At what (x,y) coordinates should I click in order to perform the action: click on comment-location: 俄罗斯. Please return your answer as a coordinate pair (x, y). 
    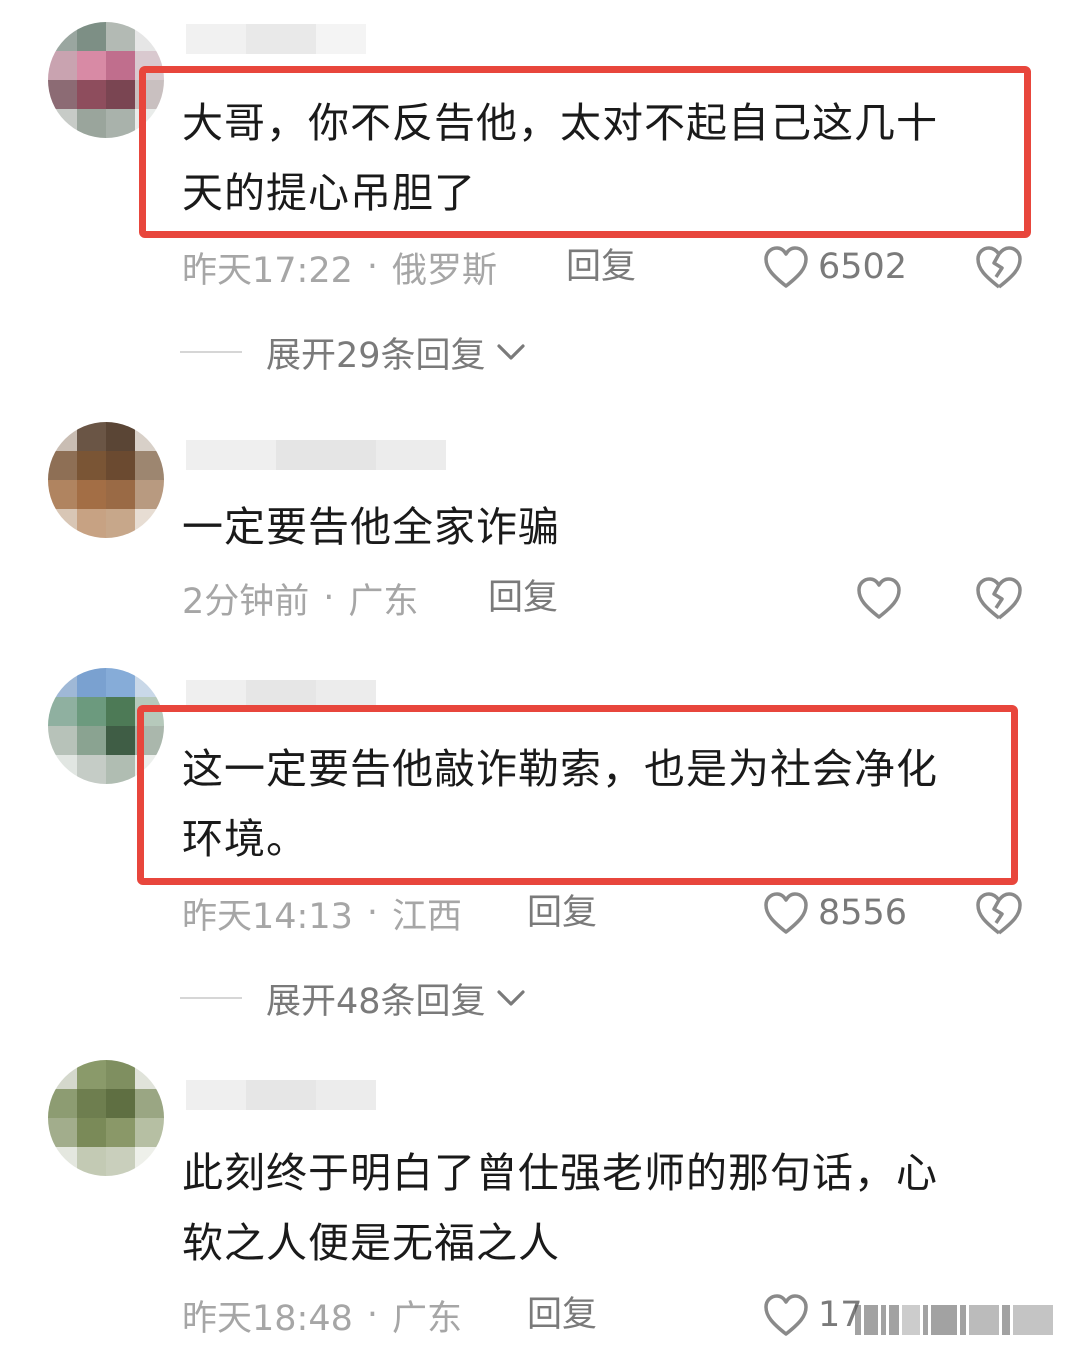
    Looking at the image, I should click on (445, 270).